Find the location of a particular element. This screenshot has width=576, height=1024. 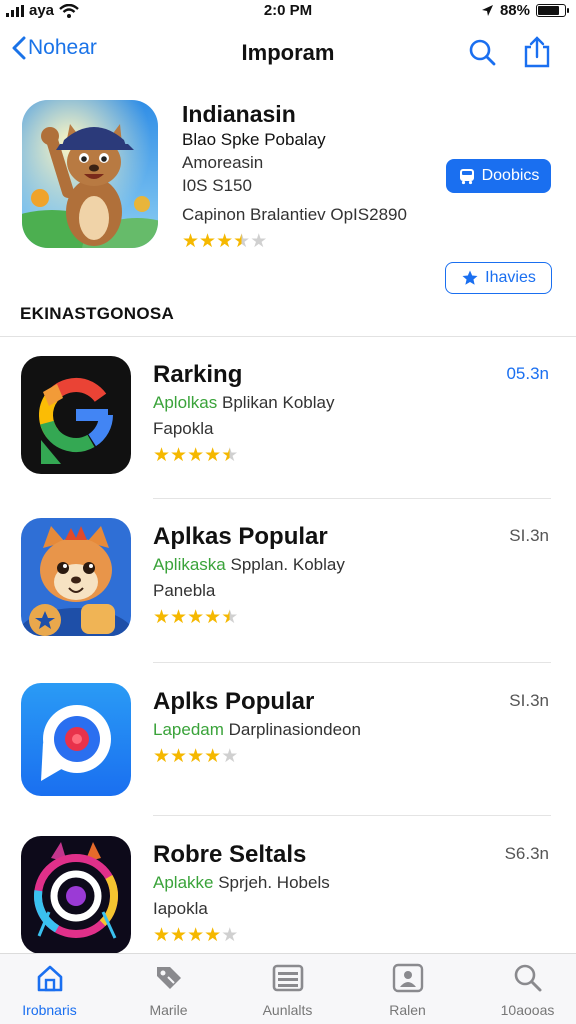

chevron-left-icon is located at coordinates (19, 48).